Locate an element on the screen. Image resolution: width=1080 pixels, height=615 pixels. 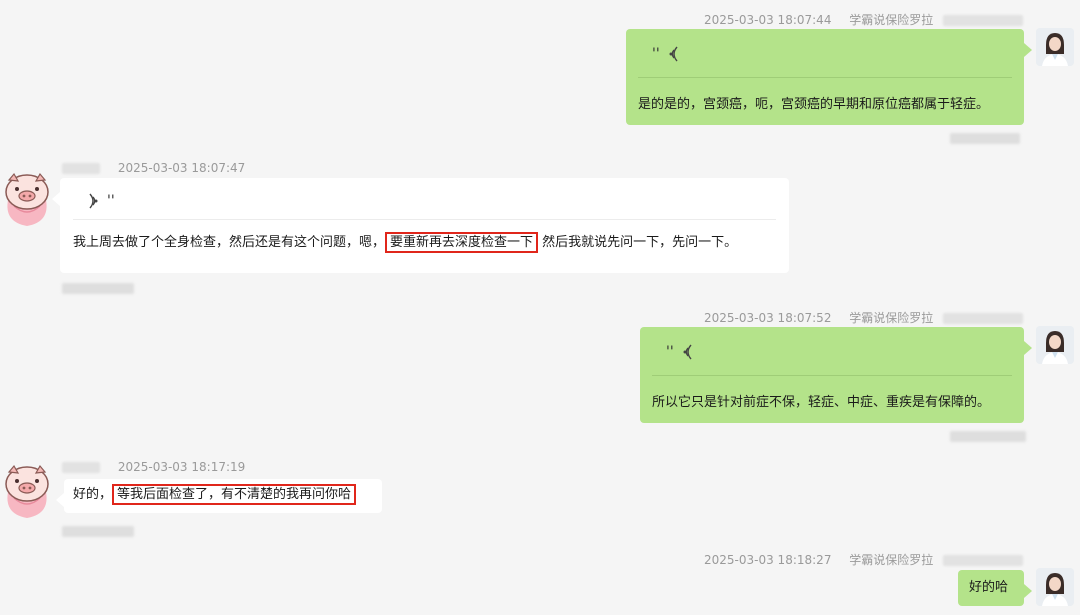
highlighted-text: 等我后面检查了，有不清楚的我再问你哈 is located at coordinates (234, 494).